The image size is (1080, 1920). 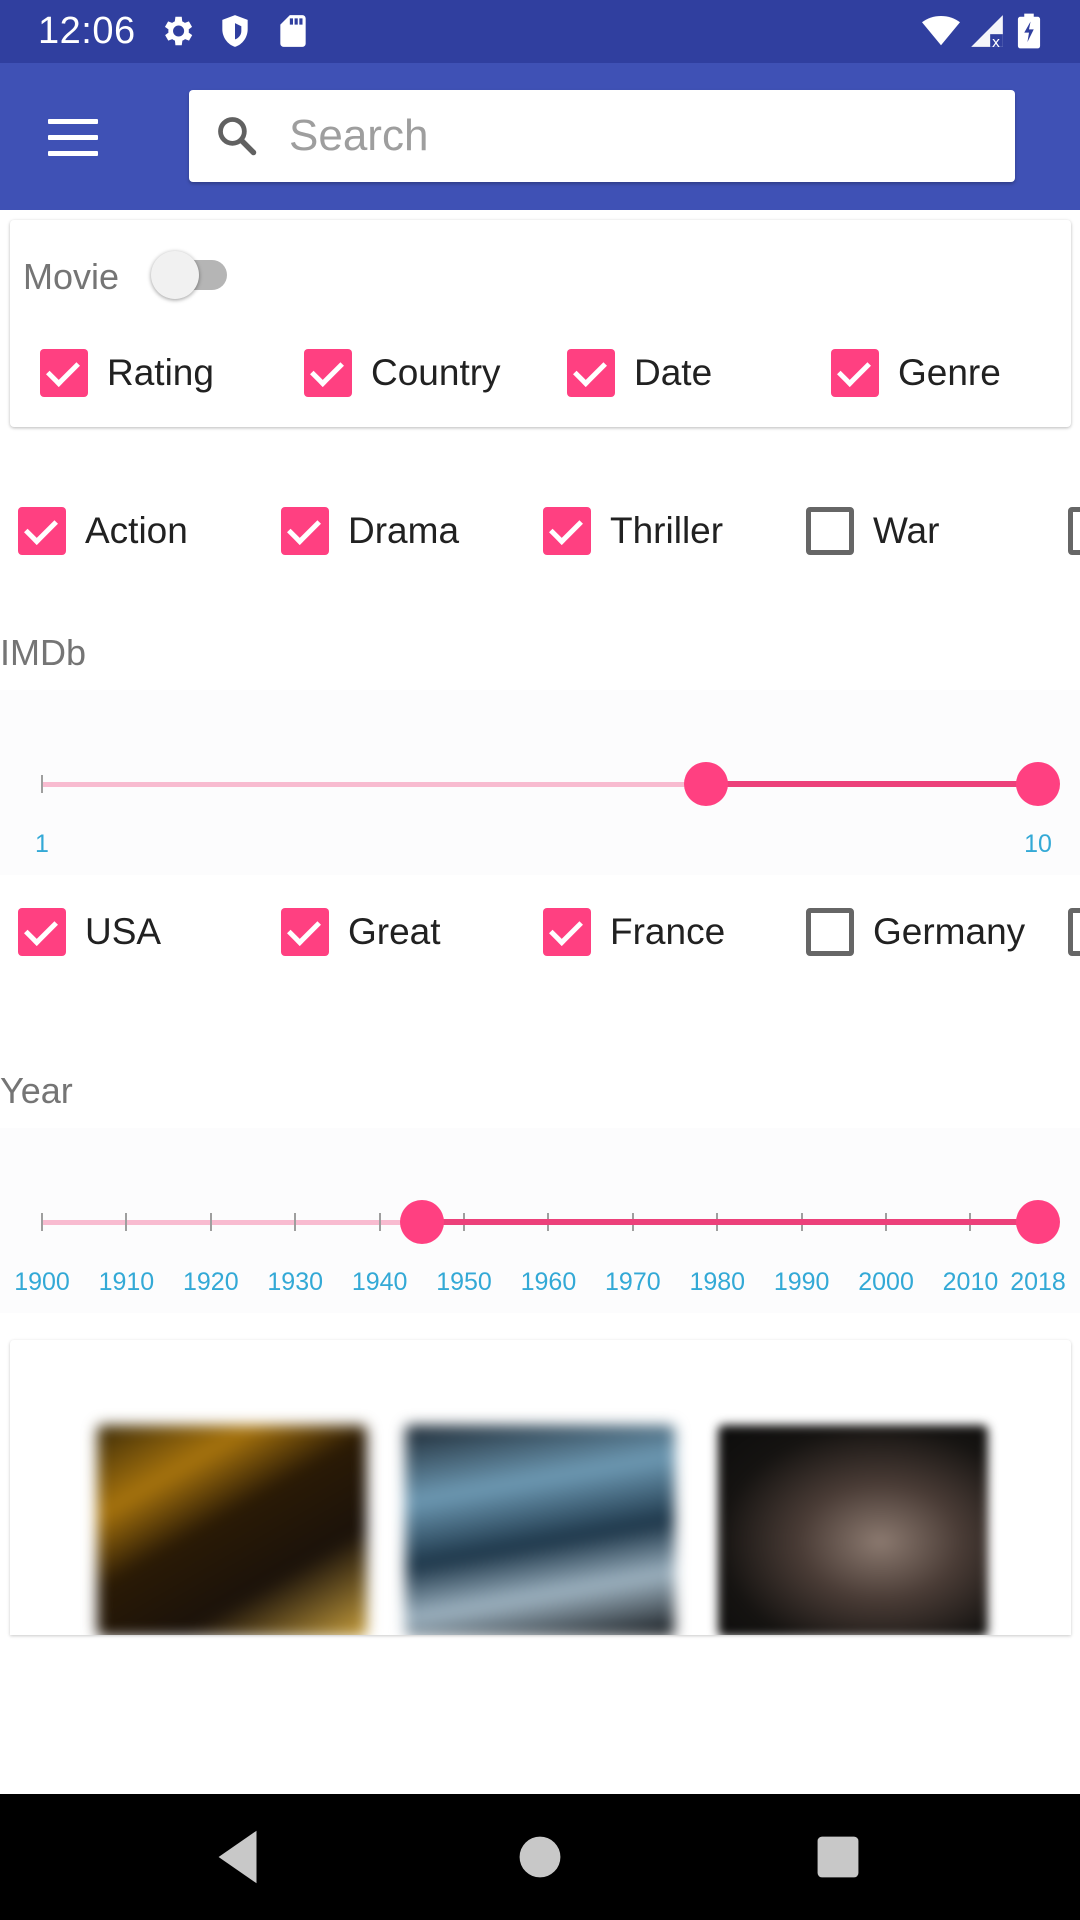 I want to click on checkbox-date-label: Date, so click(x=673, y=372).